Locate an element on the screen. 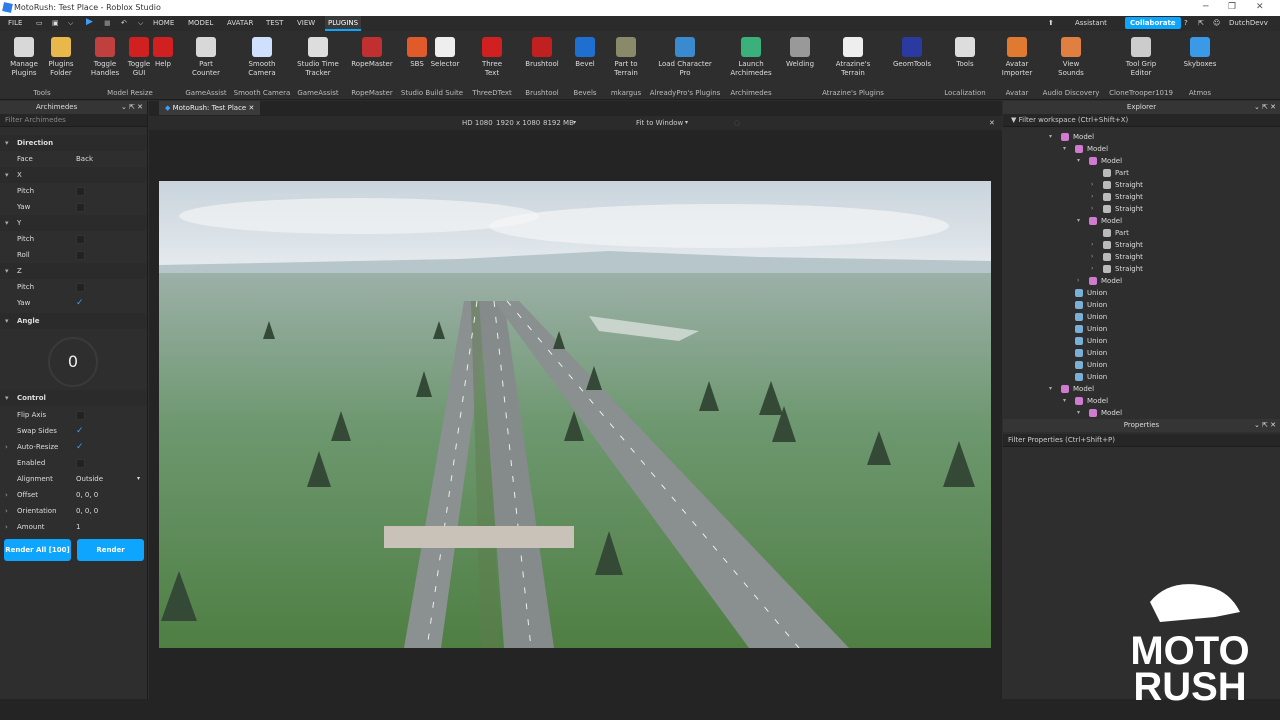 Image resolution: width=1280 pixels, height=720 pixels. ribbon-button-21: Avatar Importer is located at coordinates (1017, 57).